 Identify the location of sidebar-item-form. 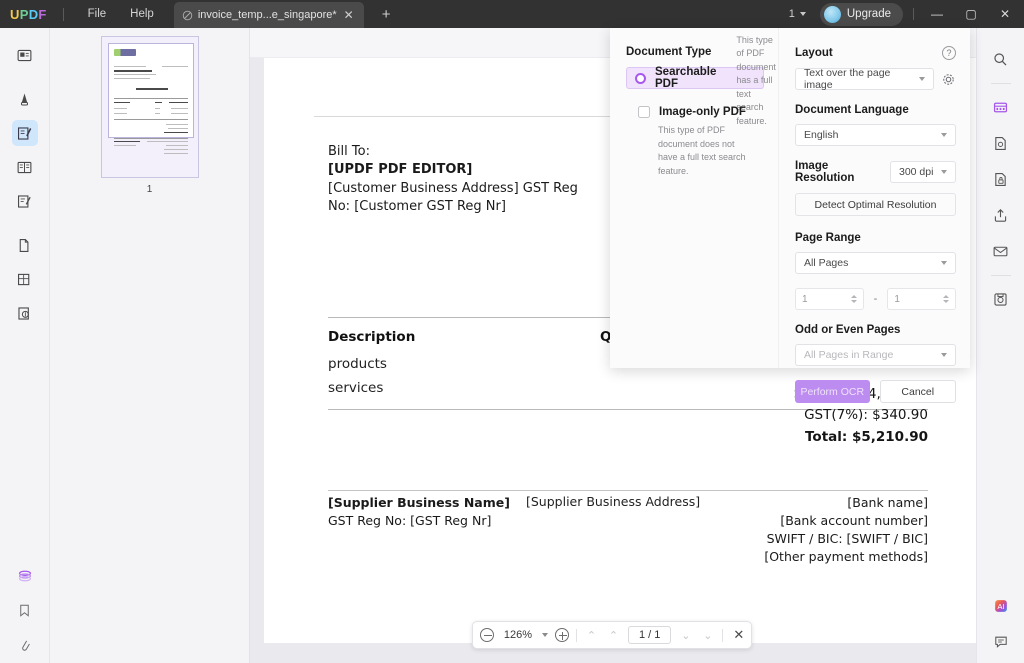
(25, 201).